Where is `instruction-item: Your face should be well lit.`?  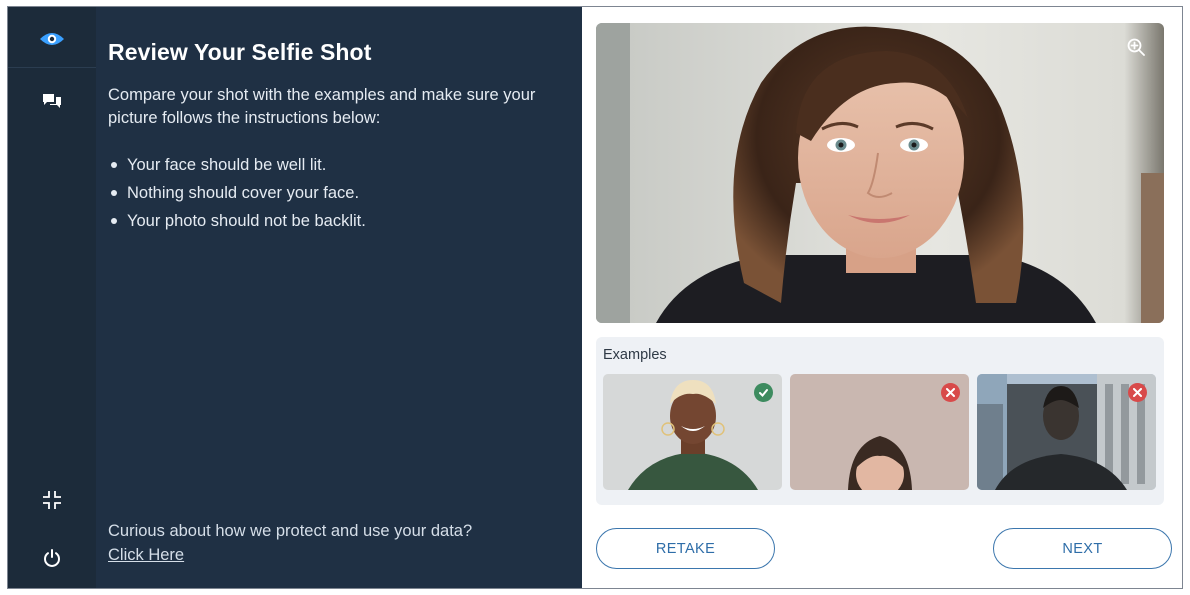 instruction-item: Your face should be well lit. is located at coordinates (237, 165).